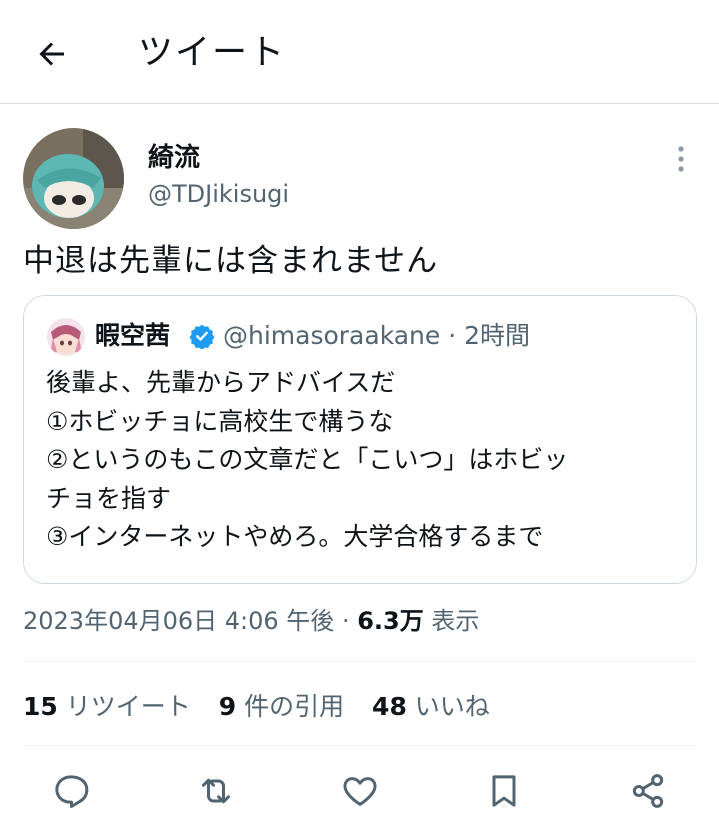  I want to click on reply-button, so click(71, 791).